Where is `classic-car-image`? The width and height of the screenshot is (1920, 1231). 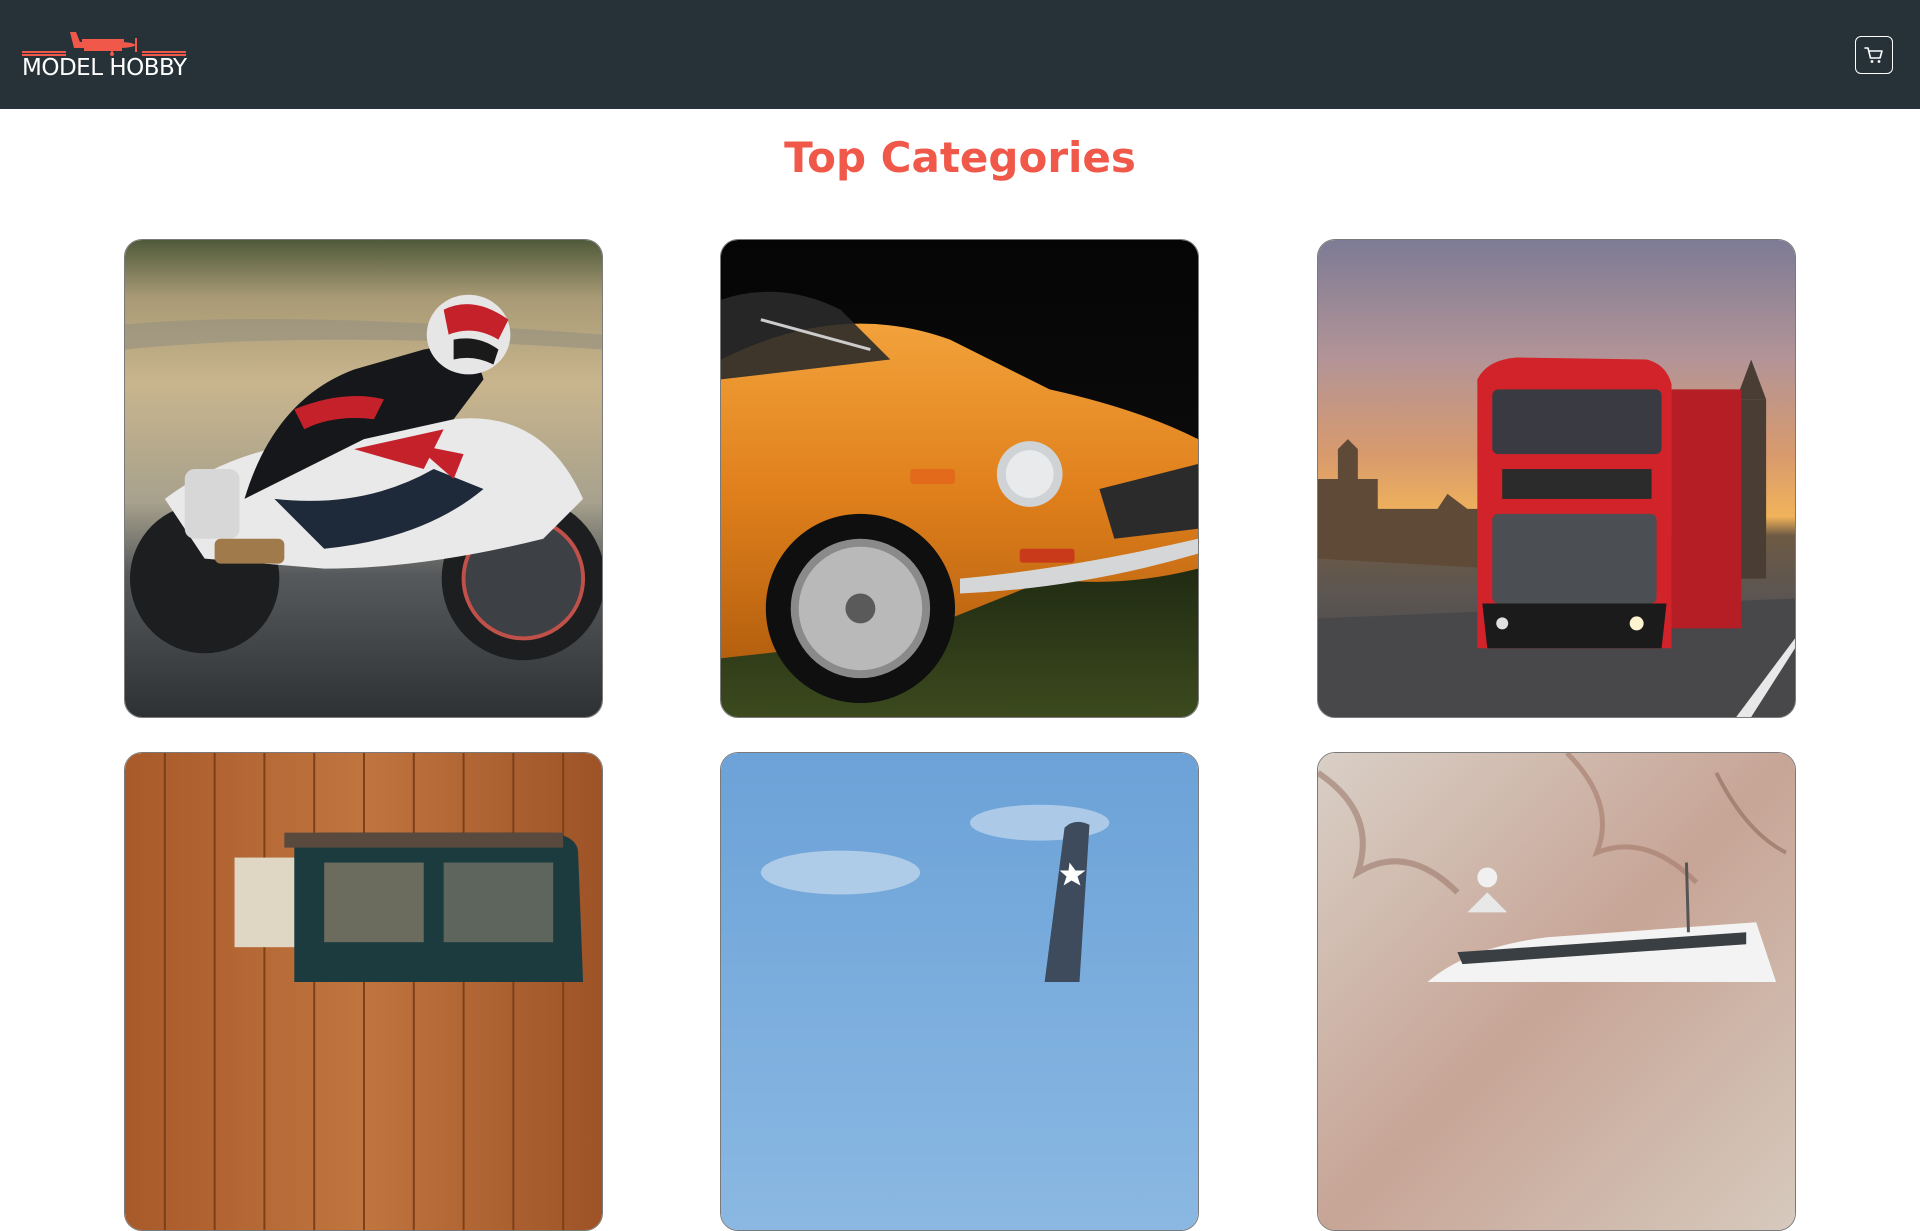 classic-car-image is located at coordinates (959, 478).